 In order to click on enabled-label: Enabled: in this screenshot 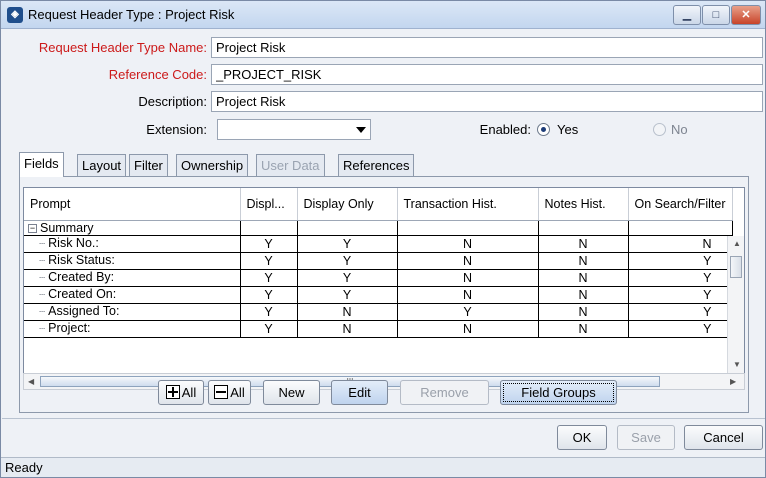, I will do `click(505, 129)`.